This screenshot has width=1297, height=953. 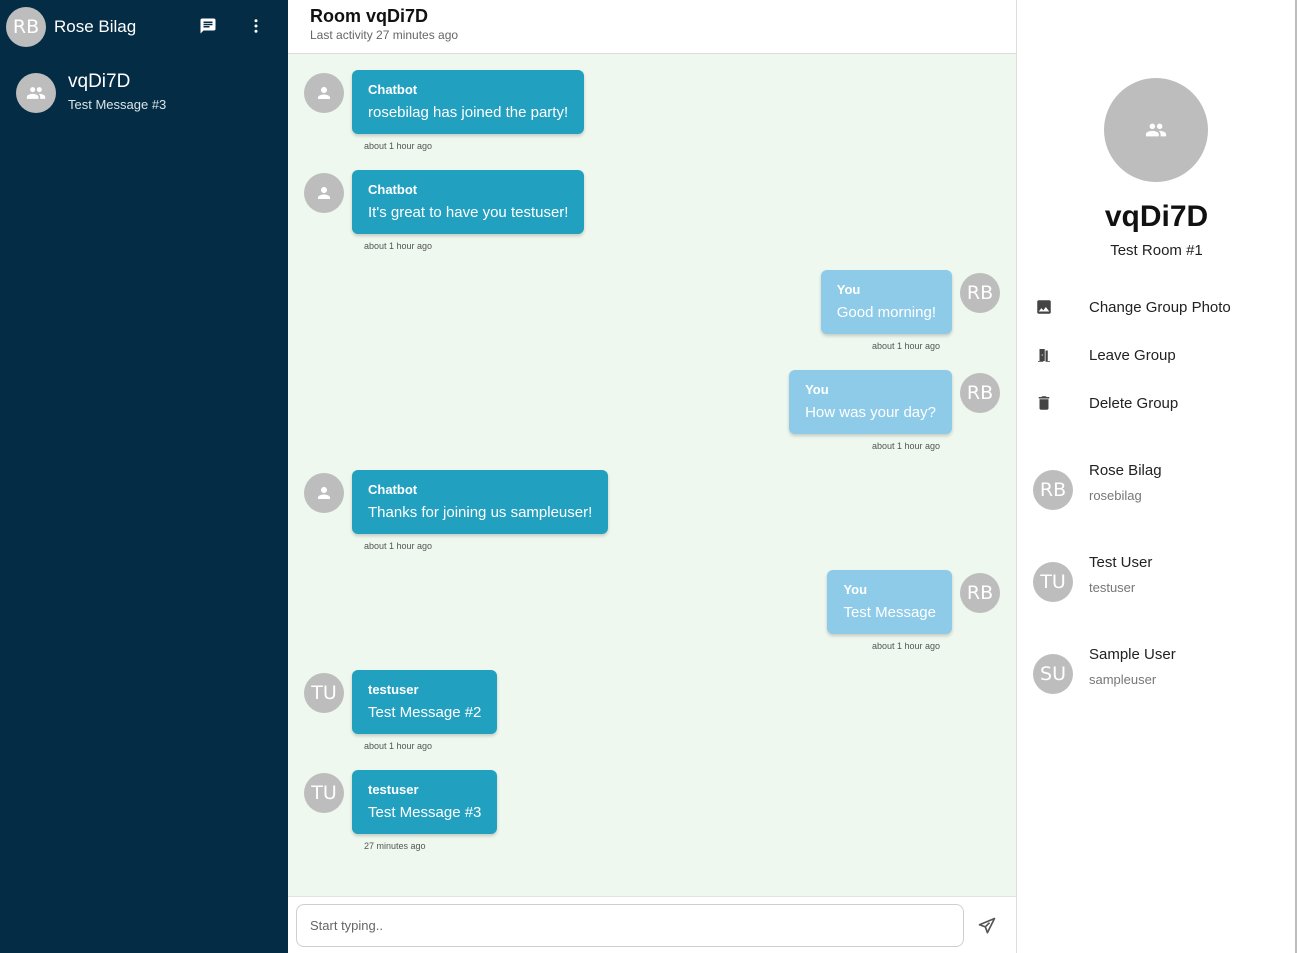 I want to click on message-text: Test Message, so click(x=889, y=612).